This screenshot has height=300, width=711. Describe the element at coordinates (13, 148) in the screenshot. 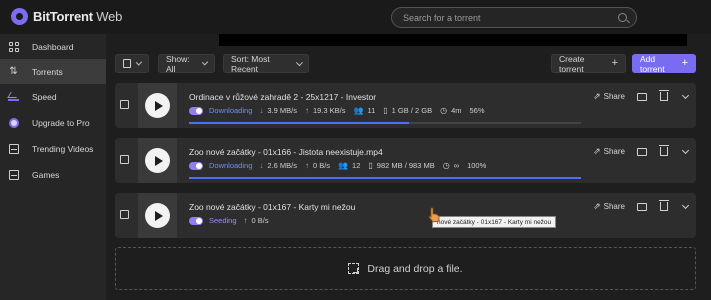

I see `video-icon` at that location.